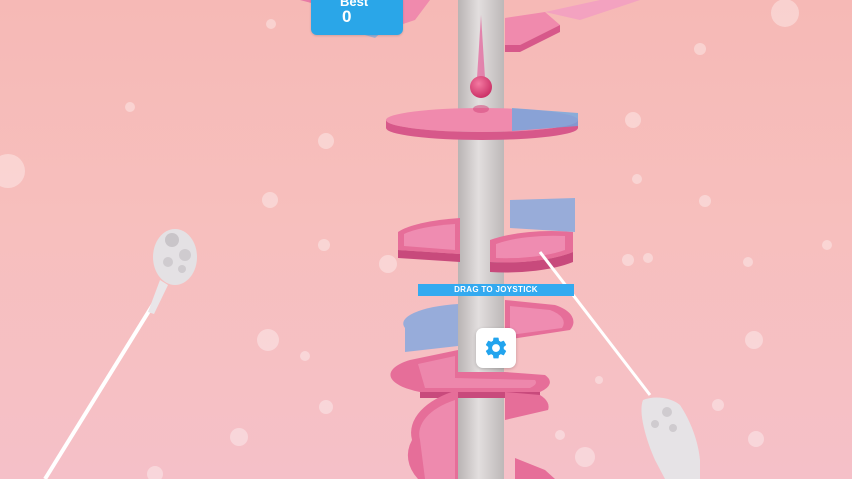 The image size is (852, 479). I want to click on left-vr-controller, so click(120, 354).